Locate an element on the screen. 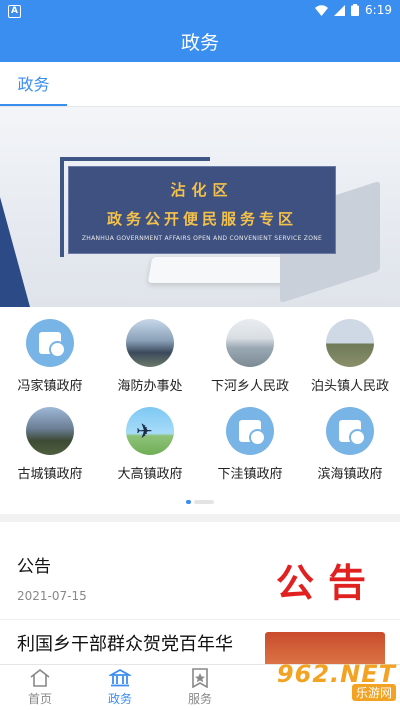 This screenshot has width=400, height=710. grid-item-xiawa: 下洼镇政府 is located at coordinates (250, 451).